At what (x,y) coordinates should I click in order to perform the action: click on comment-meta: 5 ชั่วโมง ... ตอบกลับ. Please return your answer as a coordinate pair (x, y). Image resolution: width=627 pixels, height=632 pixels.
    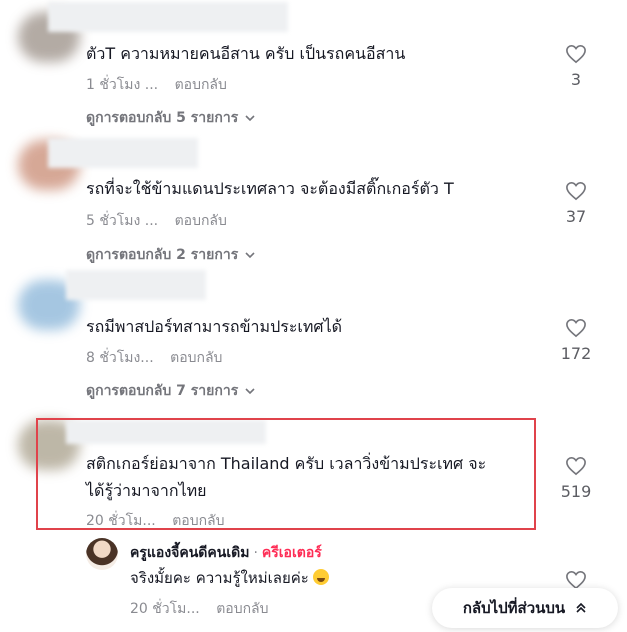
    Looking at the image, I should click on (156, 221).